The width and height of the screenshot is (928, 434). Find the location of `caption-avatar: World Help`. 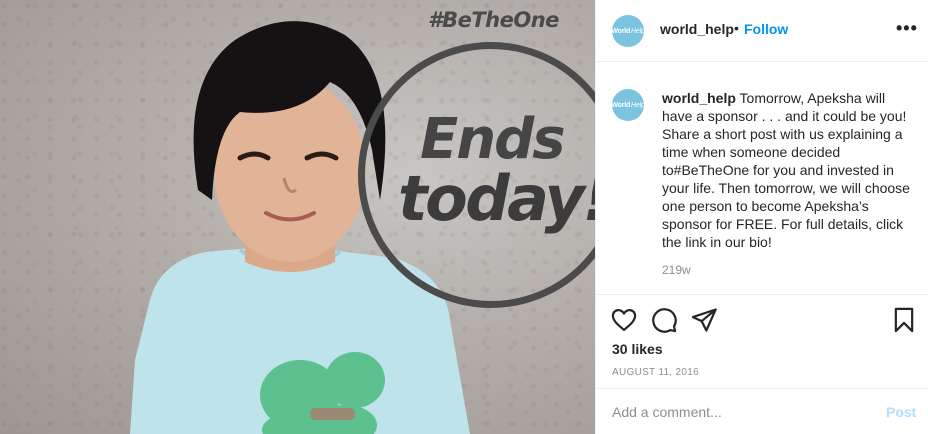

caption-avatar: World Help is located at coordinates (628, 105).